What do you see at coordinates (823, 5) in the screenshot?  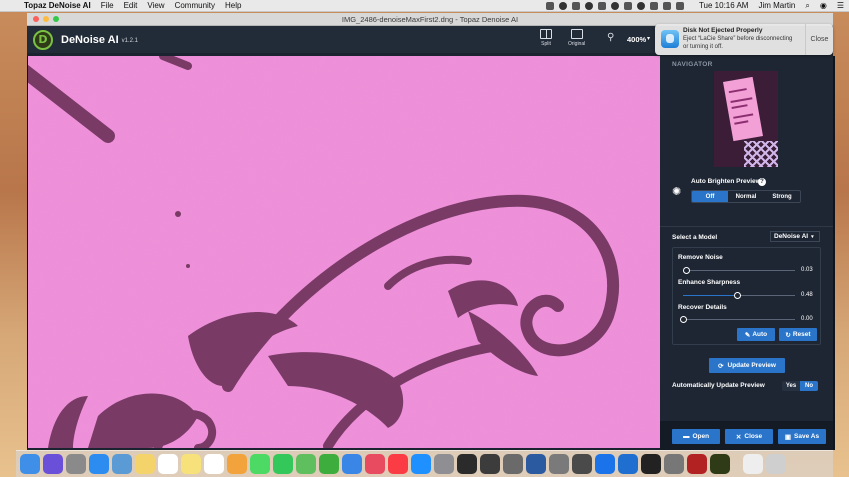 I see `siri-icon: ◉` at bounding box center [823, 5].